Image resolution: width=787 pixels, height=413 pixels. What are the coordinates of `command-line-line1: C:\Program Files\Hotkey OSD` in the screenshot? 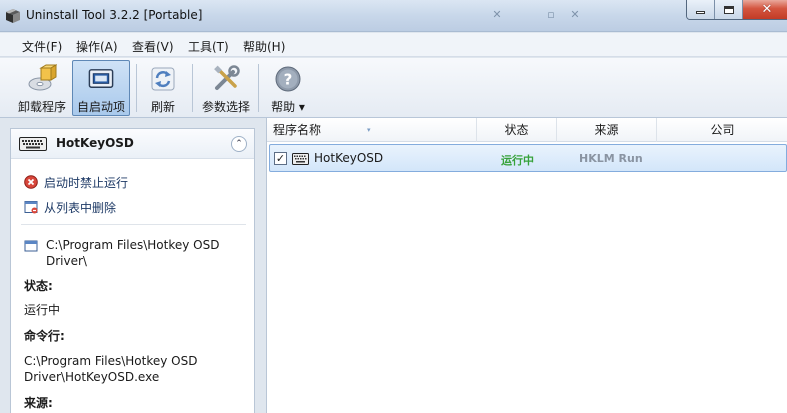 It's located at (111, 361).